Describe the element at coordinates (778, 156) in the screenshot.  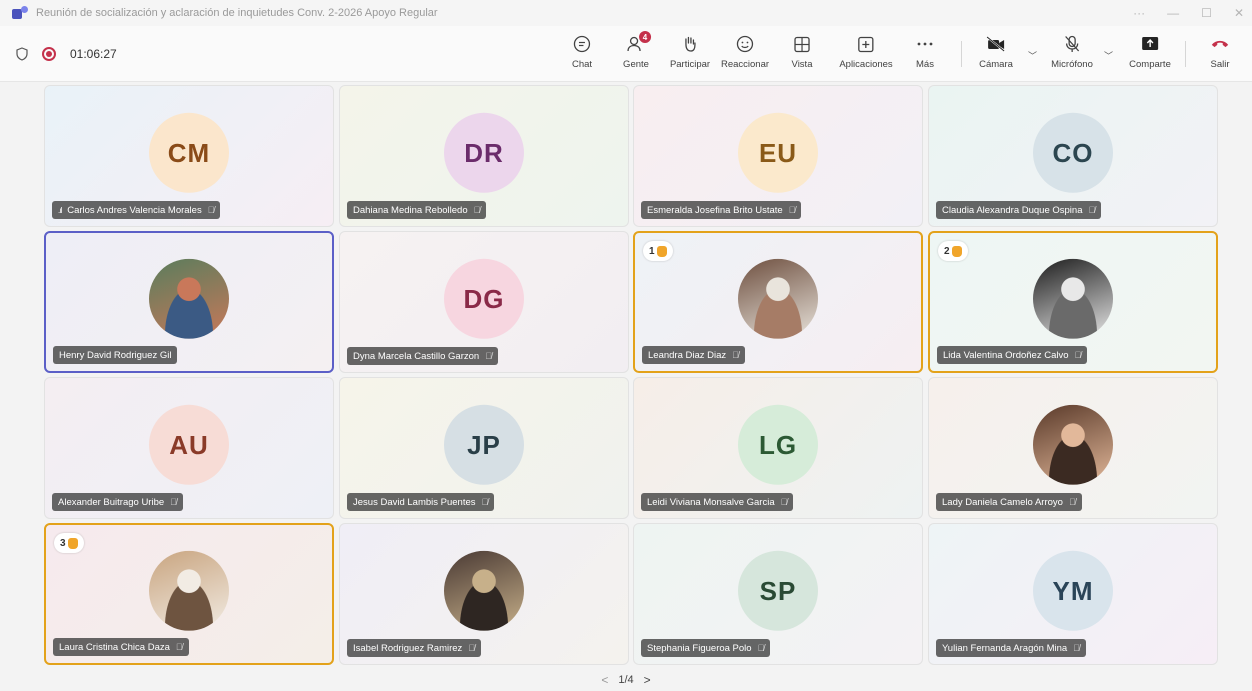
I see `participant-tile: EU Esmeralda Josefina Brito Ustate 🎙̸` at that location.